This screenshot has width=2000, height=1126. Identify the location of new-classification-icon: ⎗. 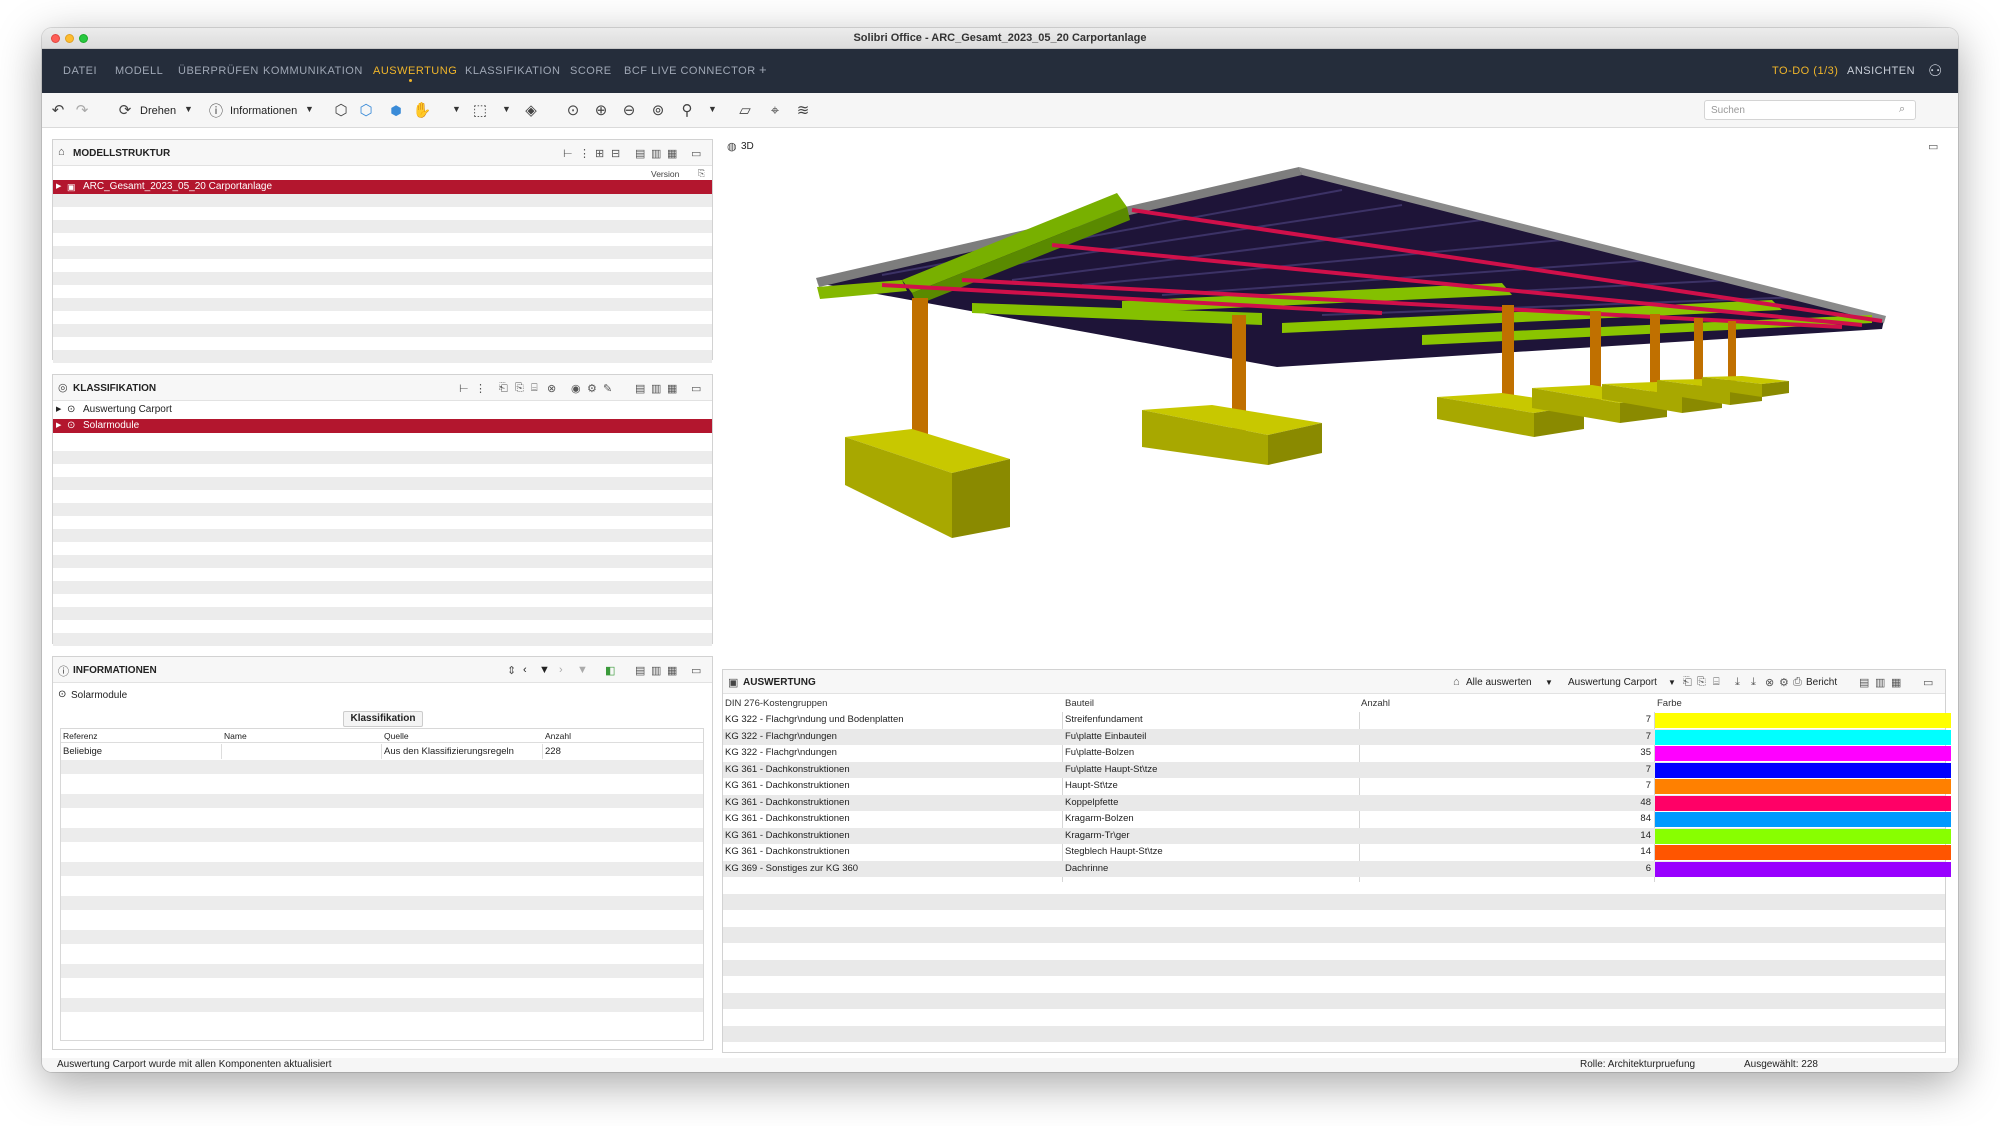
(503, 388).